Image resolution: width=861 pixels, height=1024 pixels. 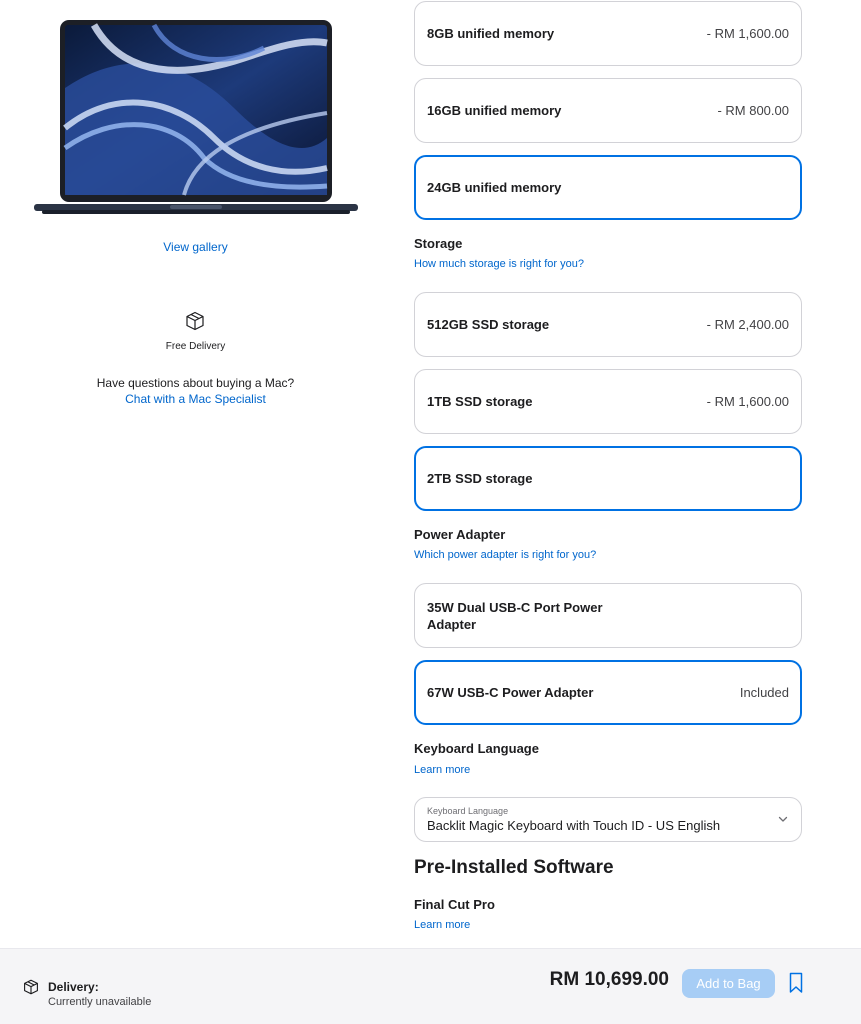 What do you see at coordinates (796, 983) in the screenshot?
I see `bookmark-icon` at bounding box center [796, 983].